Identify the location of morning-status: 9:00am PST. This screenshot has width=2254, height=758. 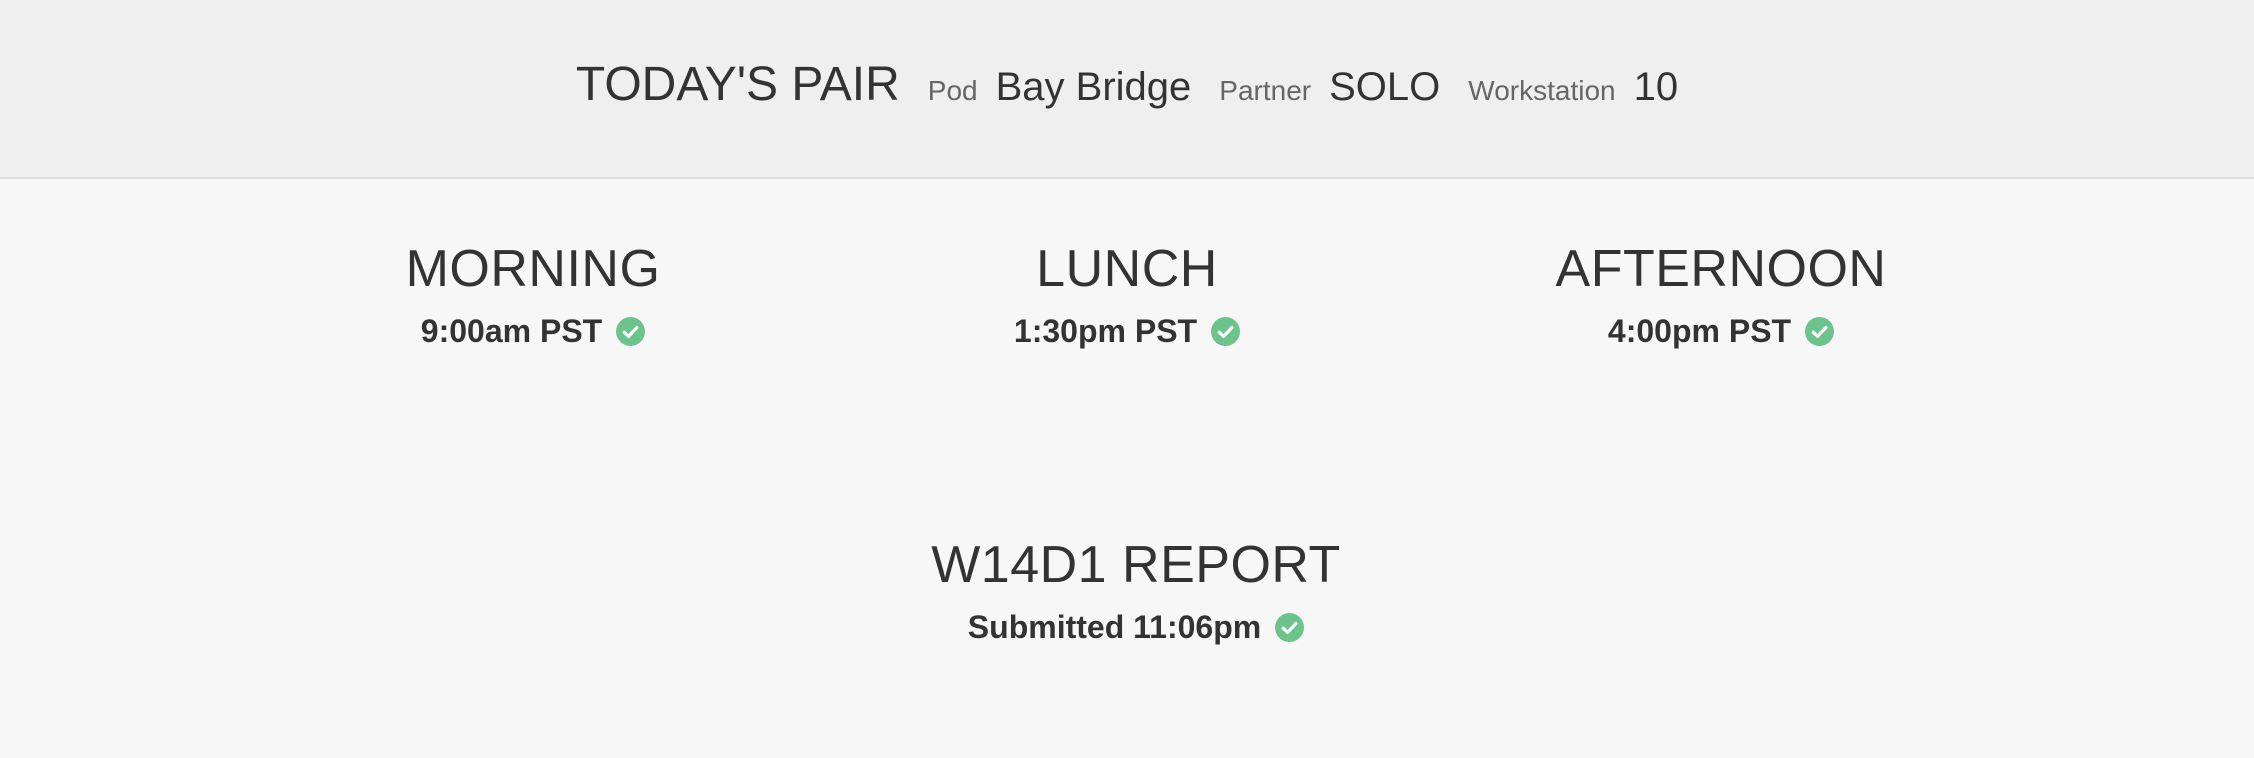
(533, 331).